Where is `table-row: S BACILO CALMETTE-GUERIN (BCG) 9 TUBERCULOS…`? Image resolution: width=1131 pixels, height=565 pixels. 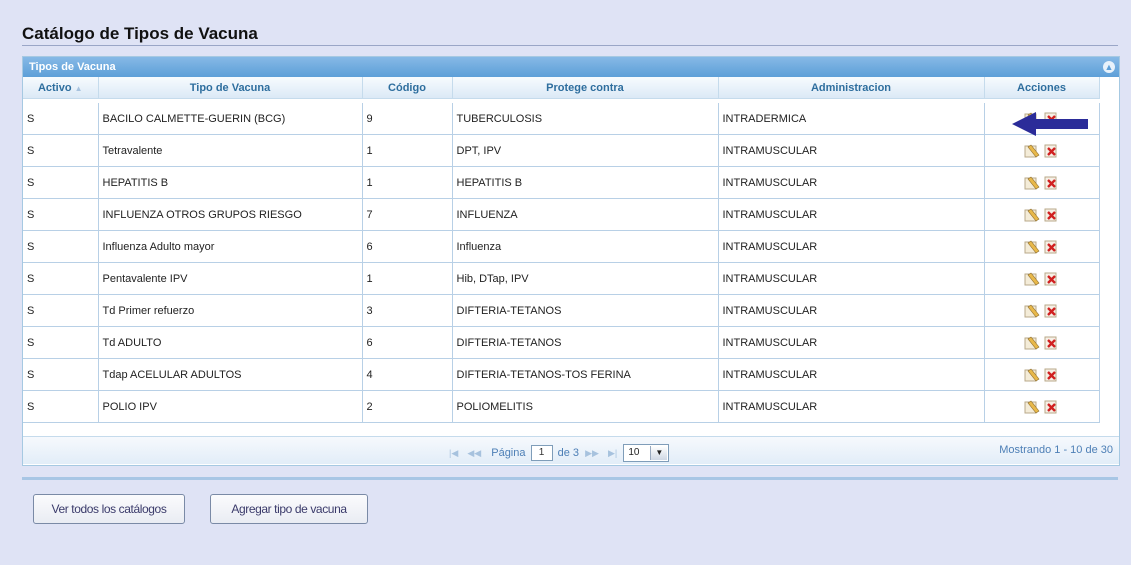 table-row: S BACILO CALMETTE-GUERIN (BCG) 9 TUBERCULOS… is located at coordinates (561, 119).